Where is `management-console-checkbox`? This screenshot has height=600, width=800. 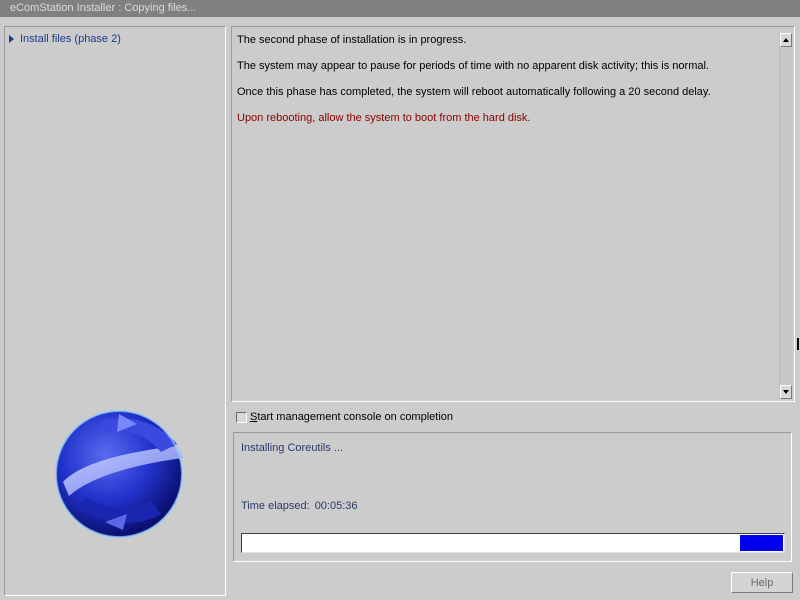
management-console-checkbox is located at coordinates (241, 417).